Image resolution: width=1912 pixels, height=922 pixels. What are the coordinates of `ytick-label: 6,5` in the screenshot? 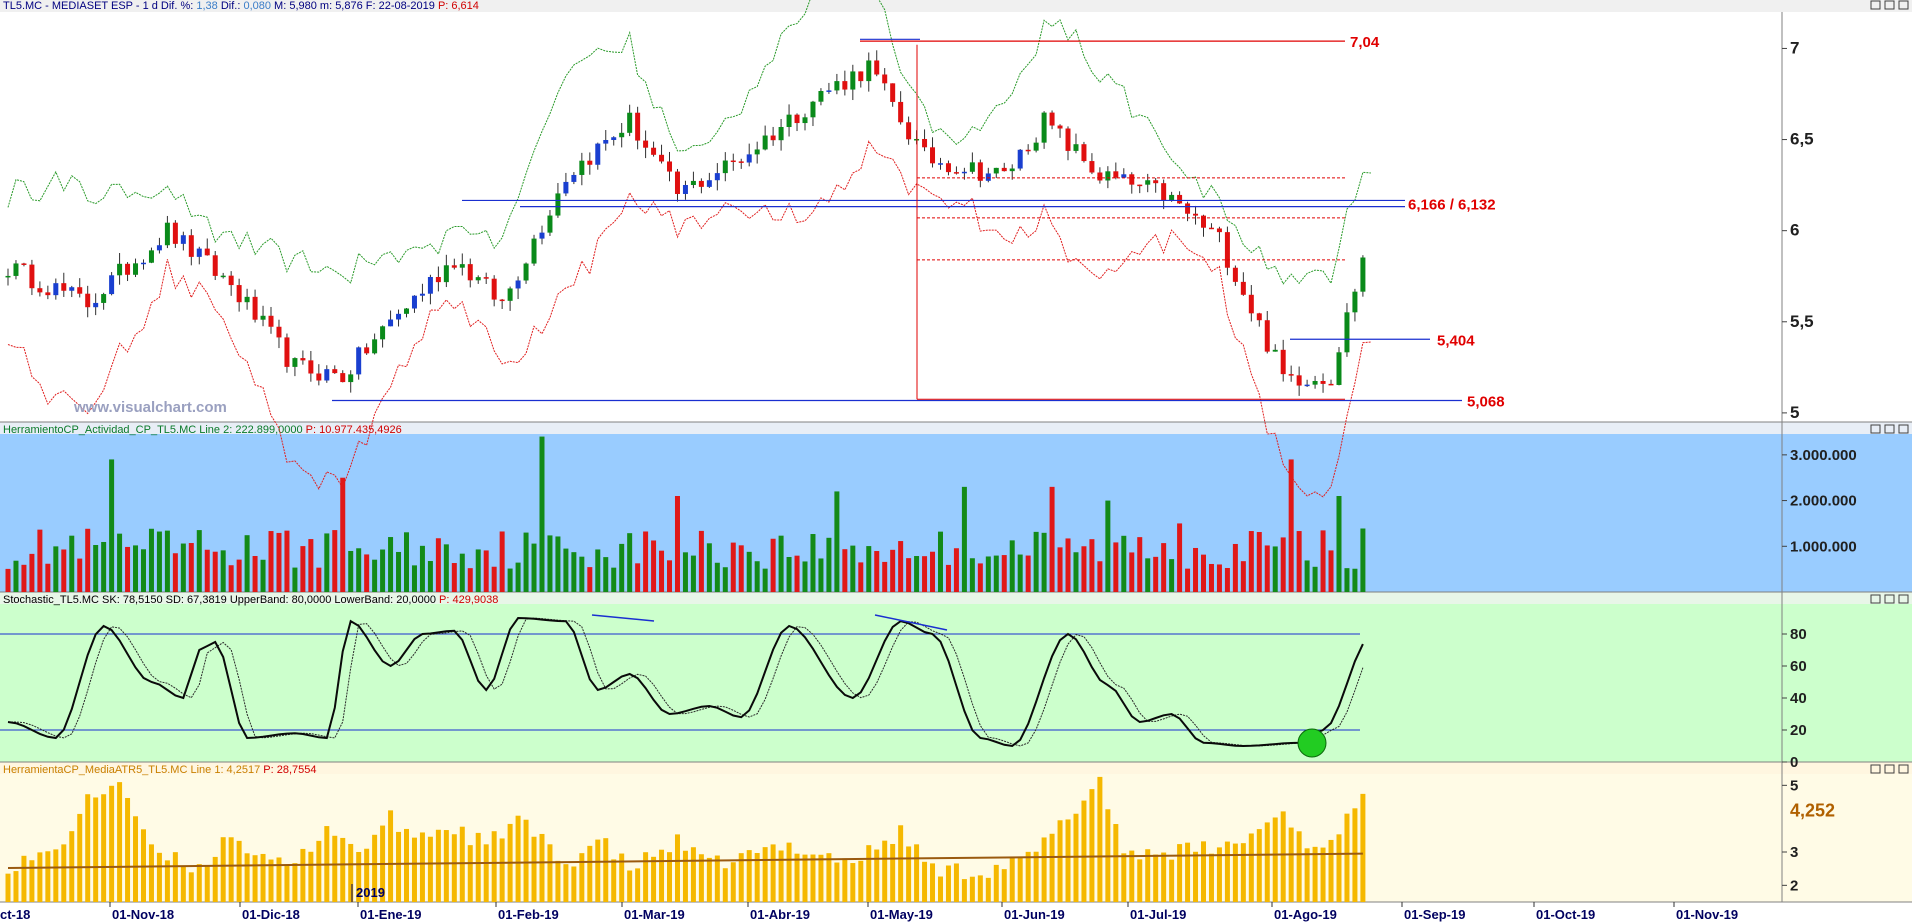 It's located at (1802, 139).